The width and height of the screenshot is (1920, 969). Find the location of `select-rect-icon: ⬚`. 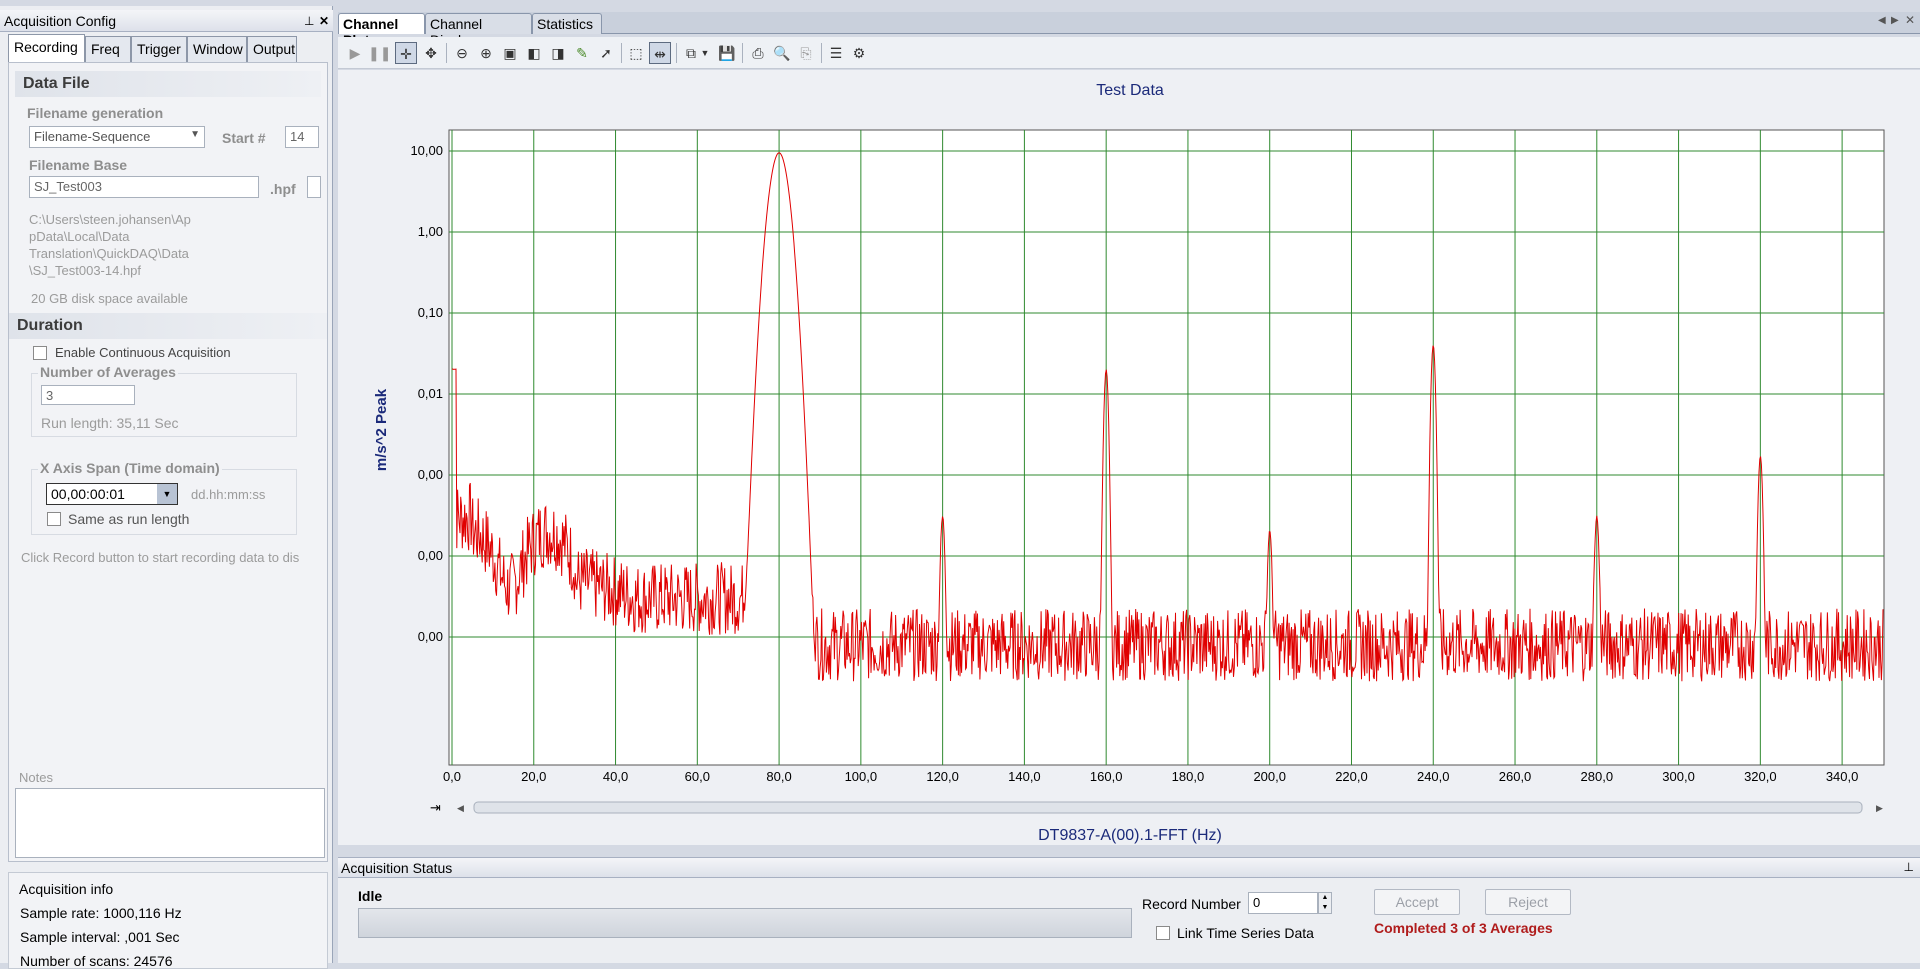

select-rect-icon: ⬚ is located at coordinates (636, 53).